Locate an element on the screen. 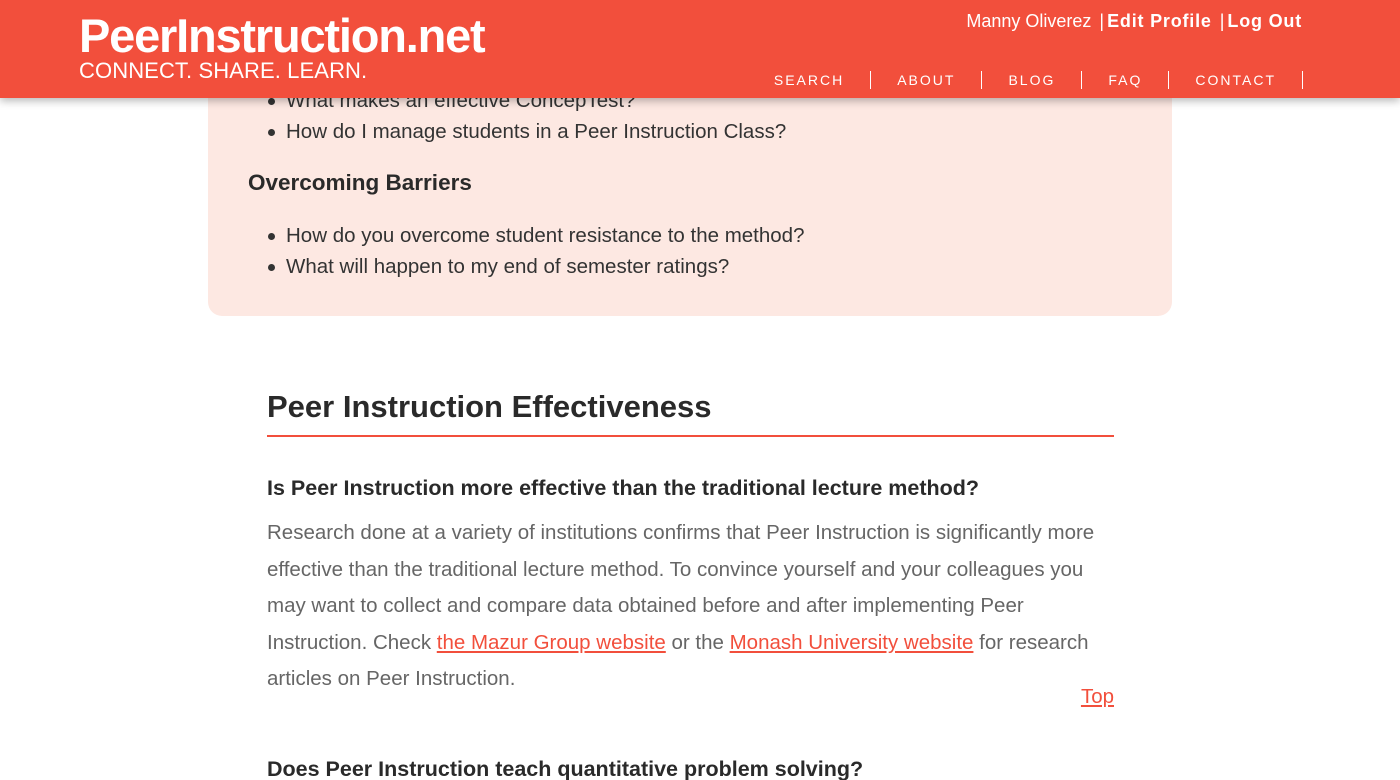  nav-about: ABOUT is located at coordinates (926, 80).